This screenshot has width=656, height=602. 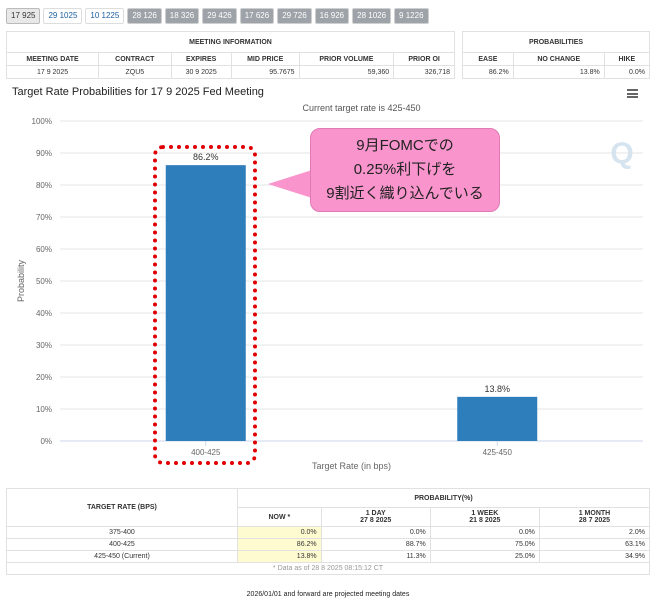 What do you see at coordinates (594, 517) in the screenshot?
I see `column-header-1month: 1 MONTH 28 7 2025` at bounding box center [594, 517].